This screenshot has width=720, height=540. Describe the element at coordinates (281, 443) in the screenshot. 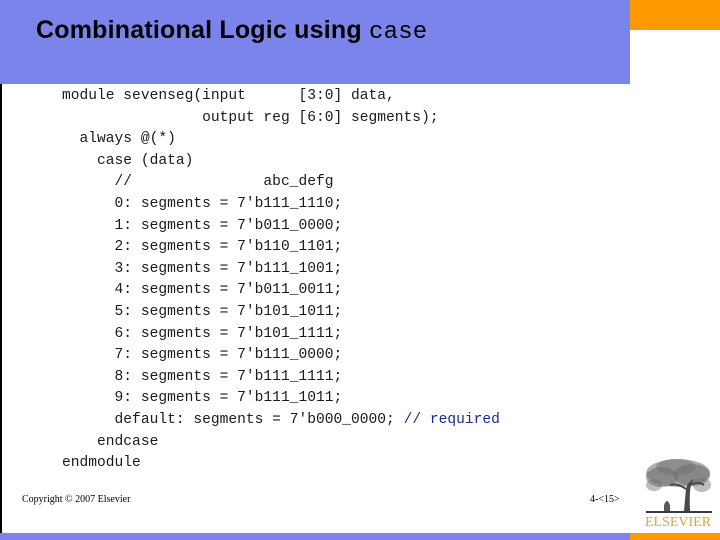

I see `code-line: endcase` at that location.